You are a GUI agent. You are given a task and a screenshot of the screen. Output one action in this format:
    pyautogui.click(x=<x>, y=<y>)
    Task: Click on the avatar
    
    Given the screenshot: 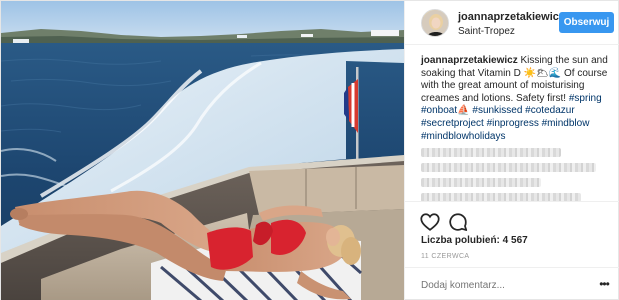 What is the action you would take?
    pyautogui.click(x=435, y=23)
    